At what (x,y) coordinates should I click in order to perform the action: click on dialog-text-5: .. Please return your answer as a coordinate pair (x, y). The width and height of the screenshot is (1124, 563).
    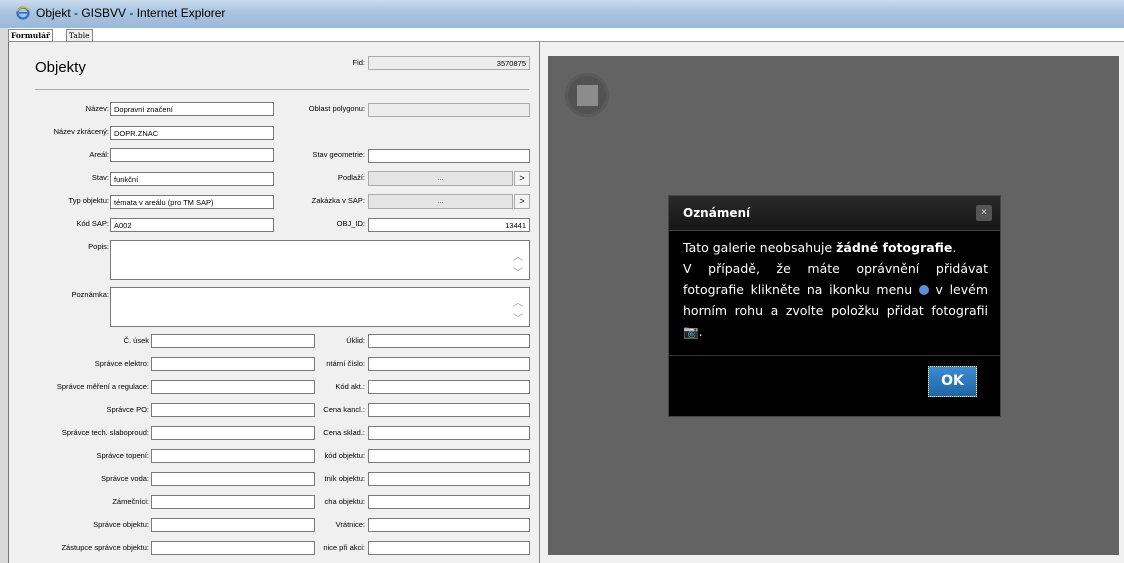
    Looking at the image, I should click on (700, 331).